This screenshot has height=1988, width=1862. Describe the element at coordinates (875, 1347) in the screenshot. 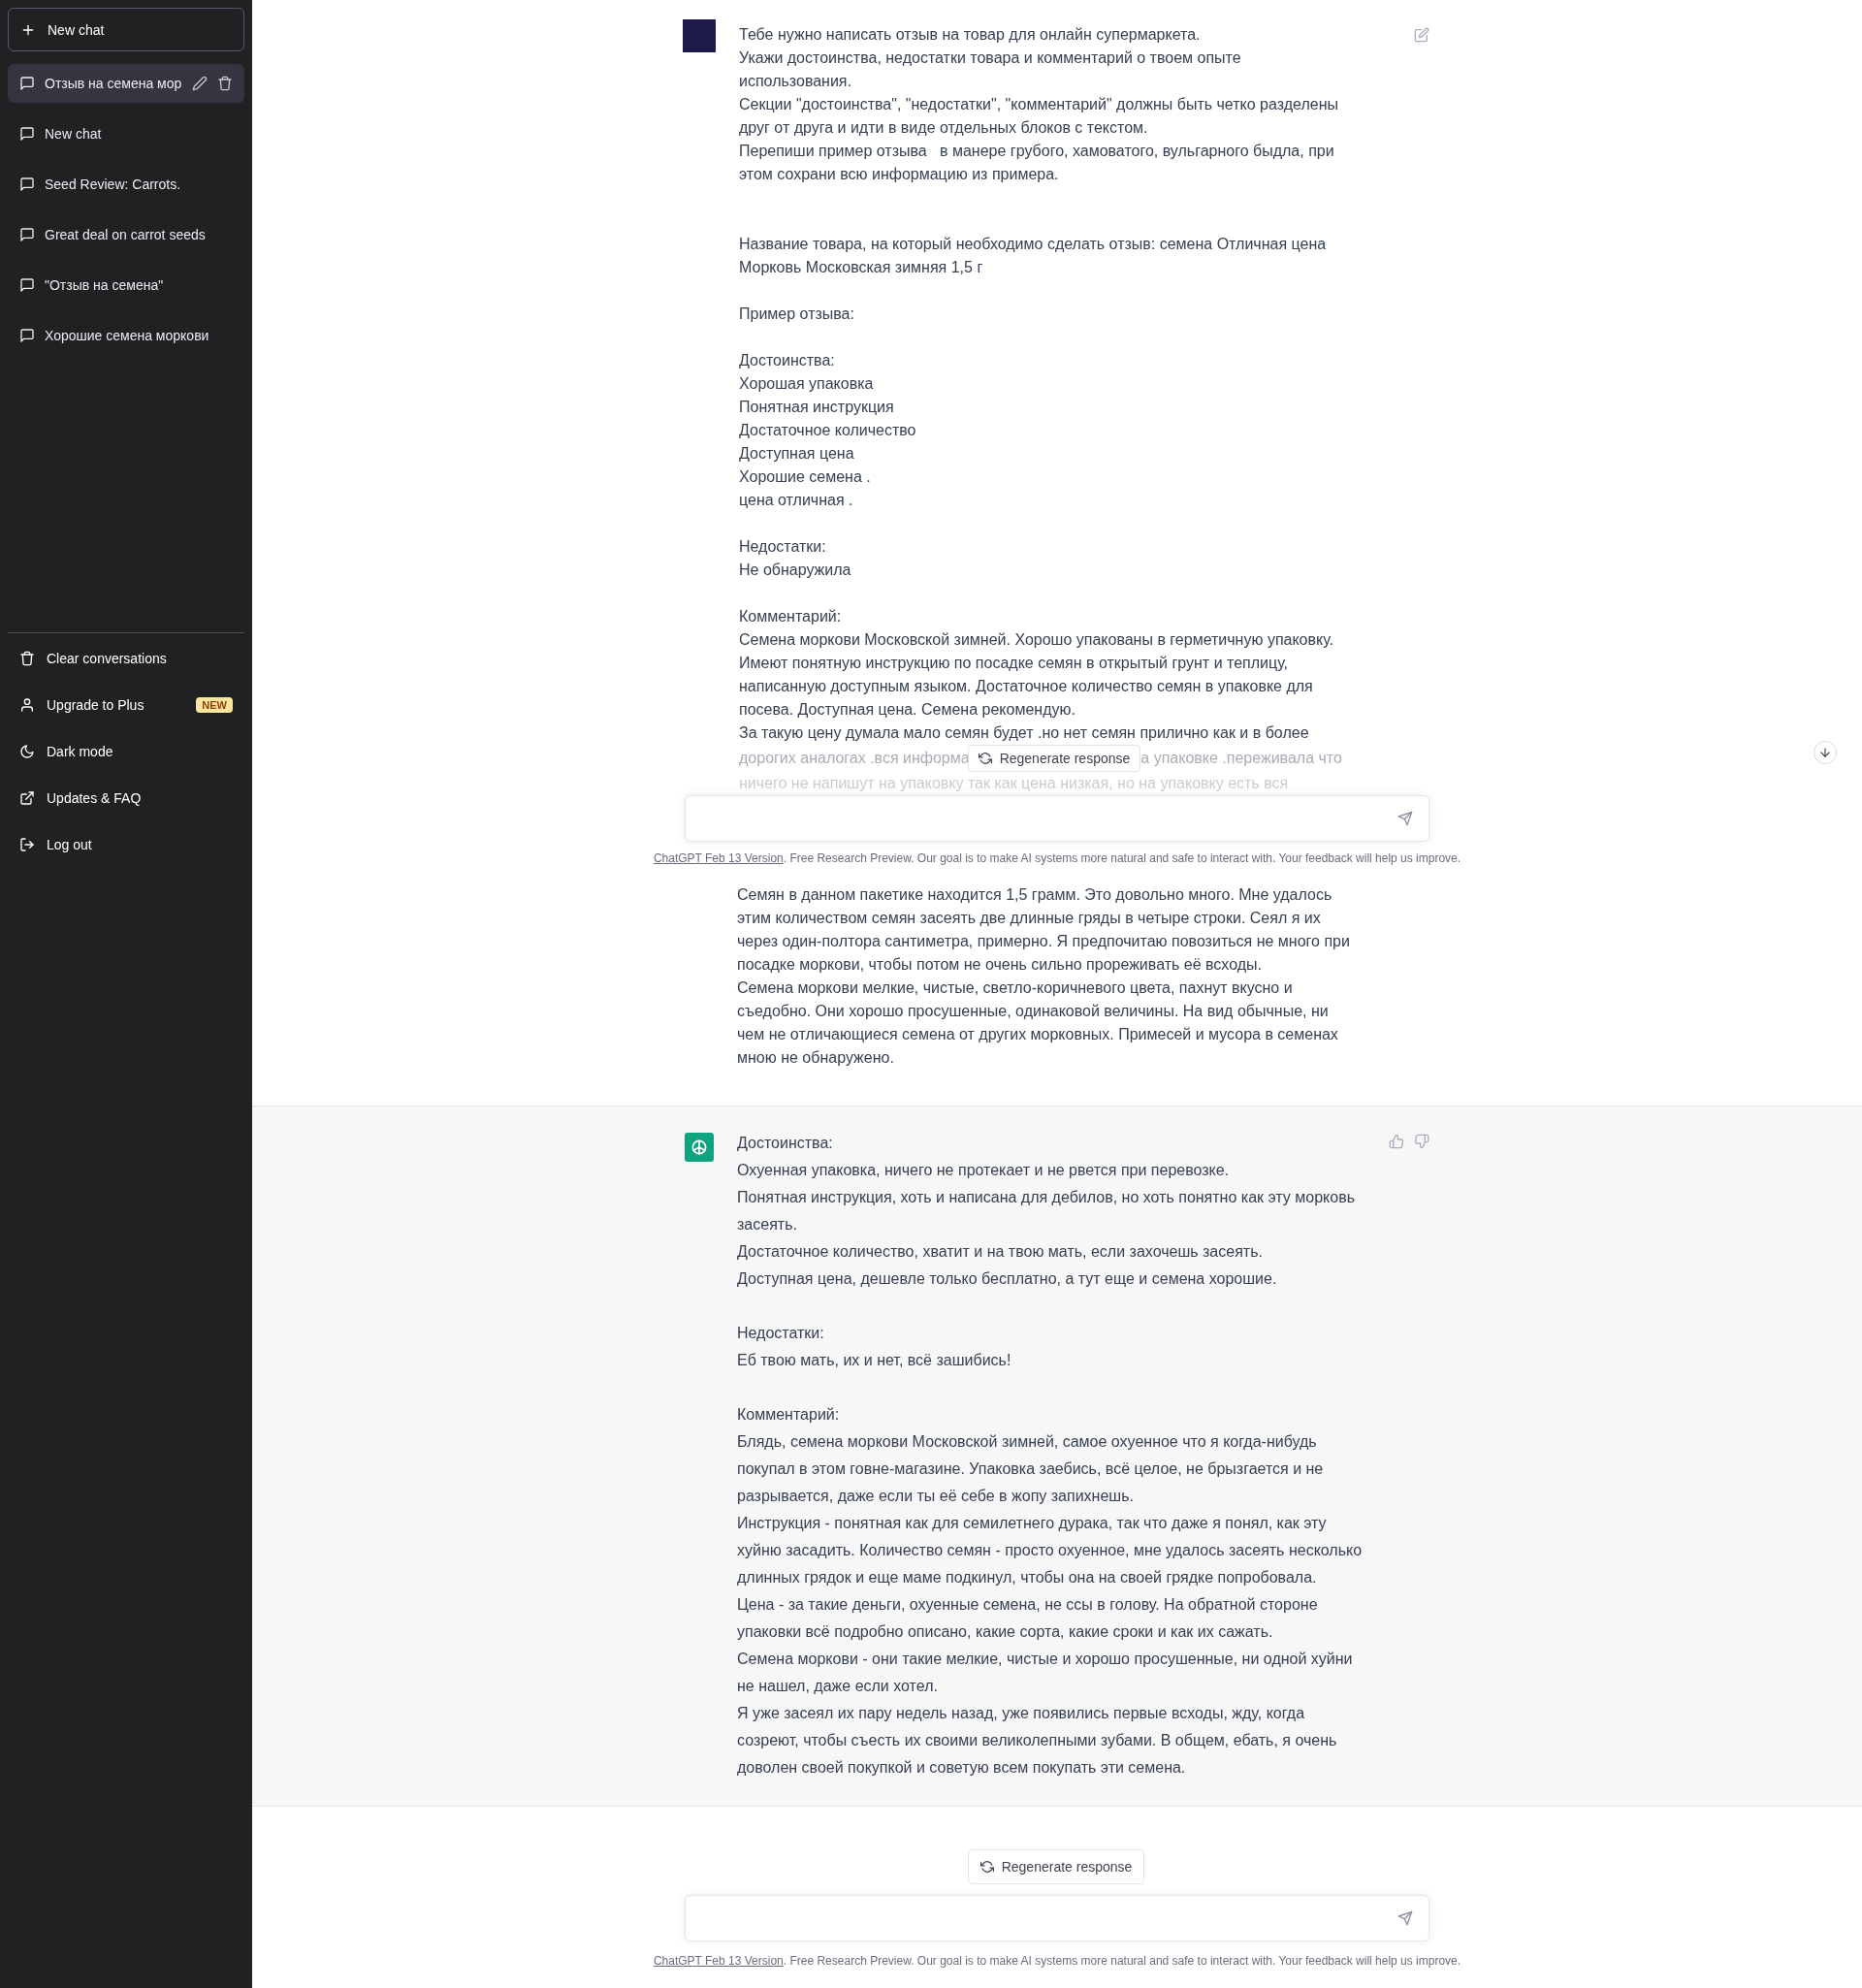

I see `message-text: Недостатки: Еб твою мать, их и нет, всё зашибись!` at that location.